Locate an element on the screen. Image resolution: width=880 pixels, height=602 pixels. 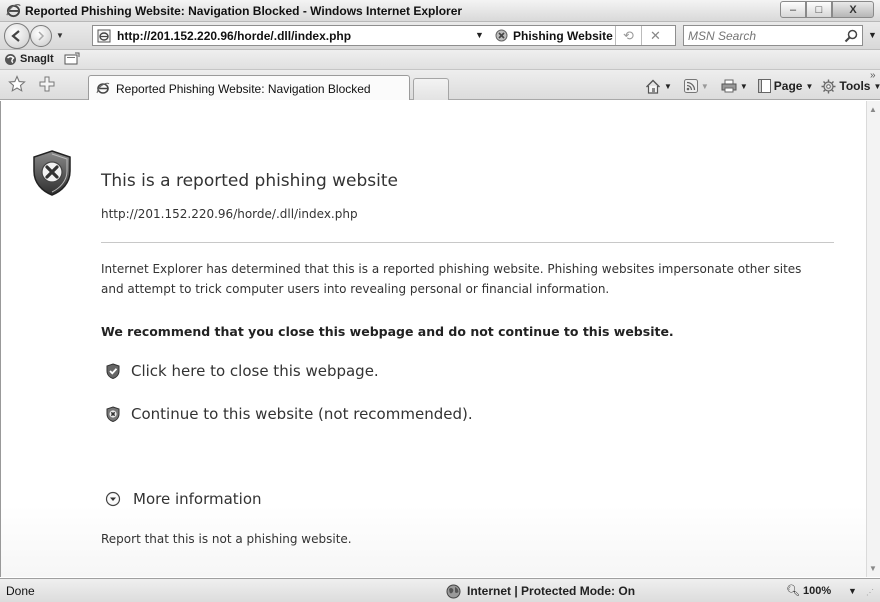
more-information-toggle: More information is located at coordinates (183, 499).